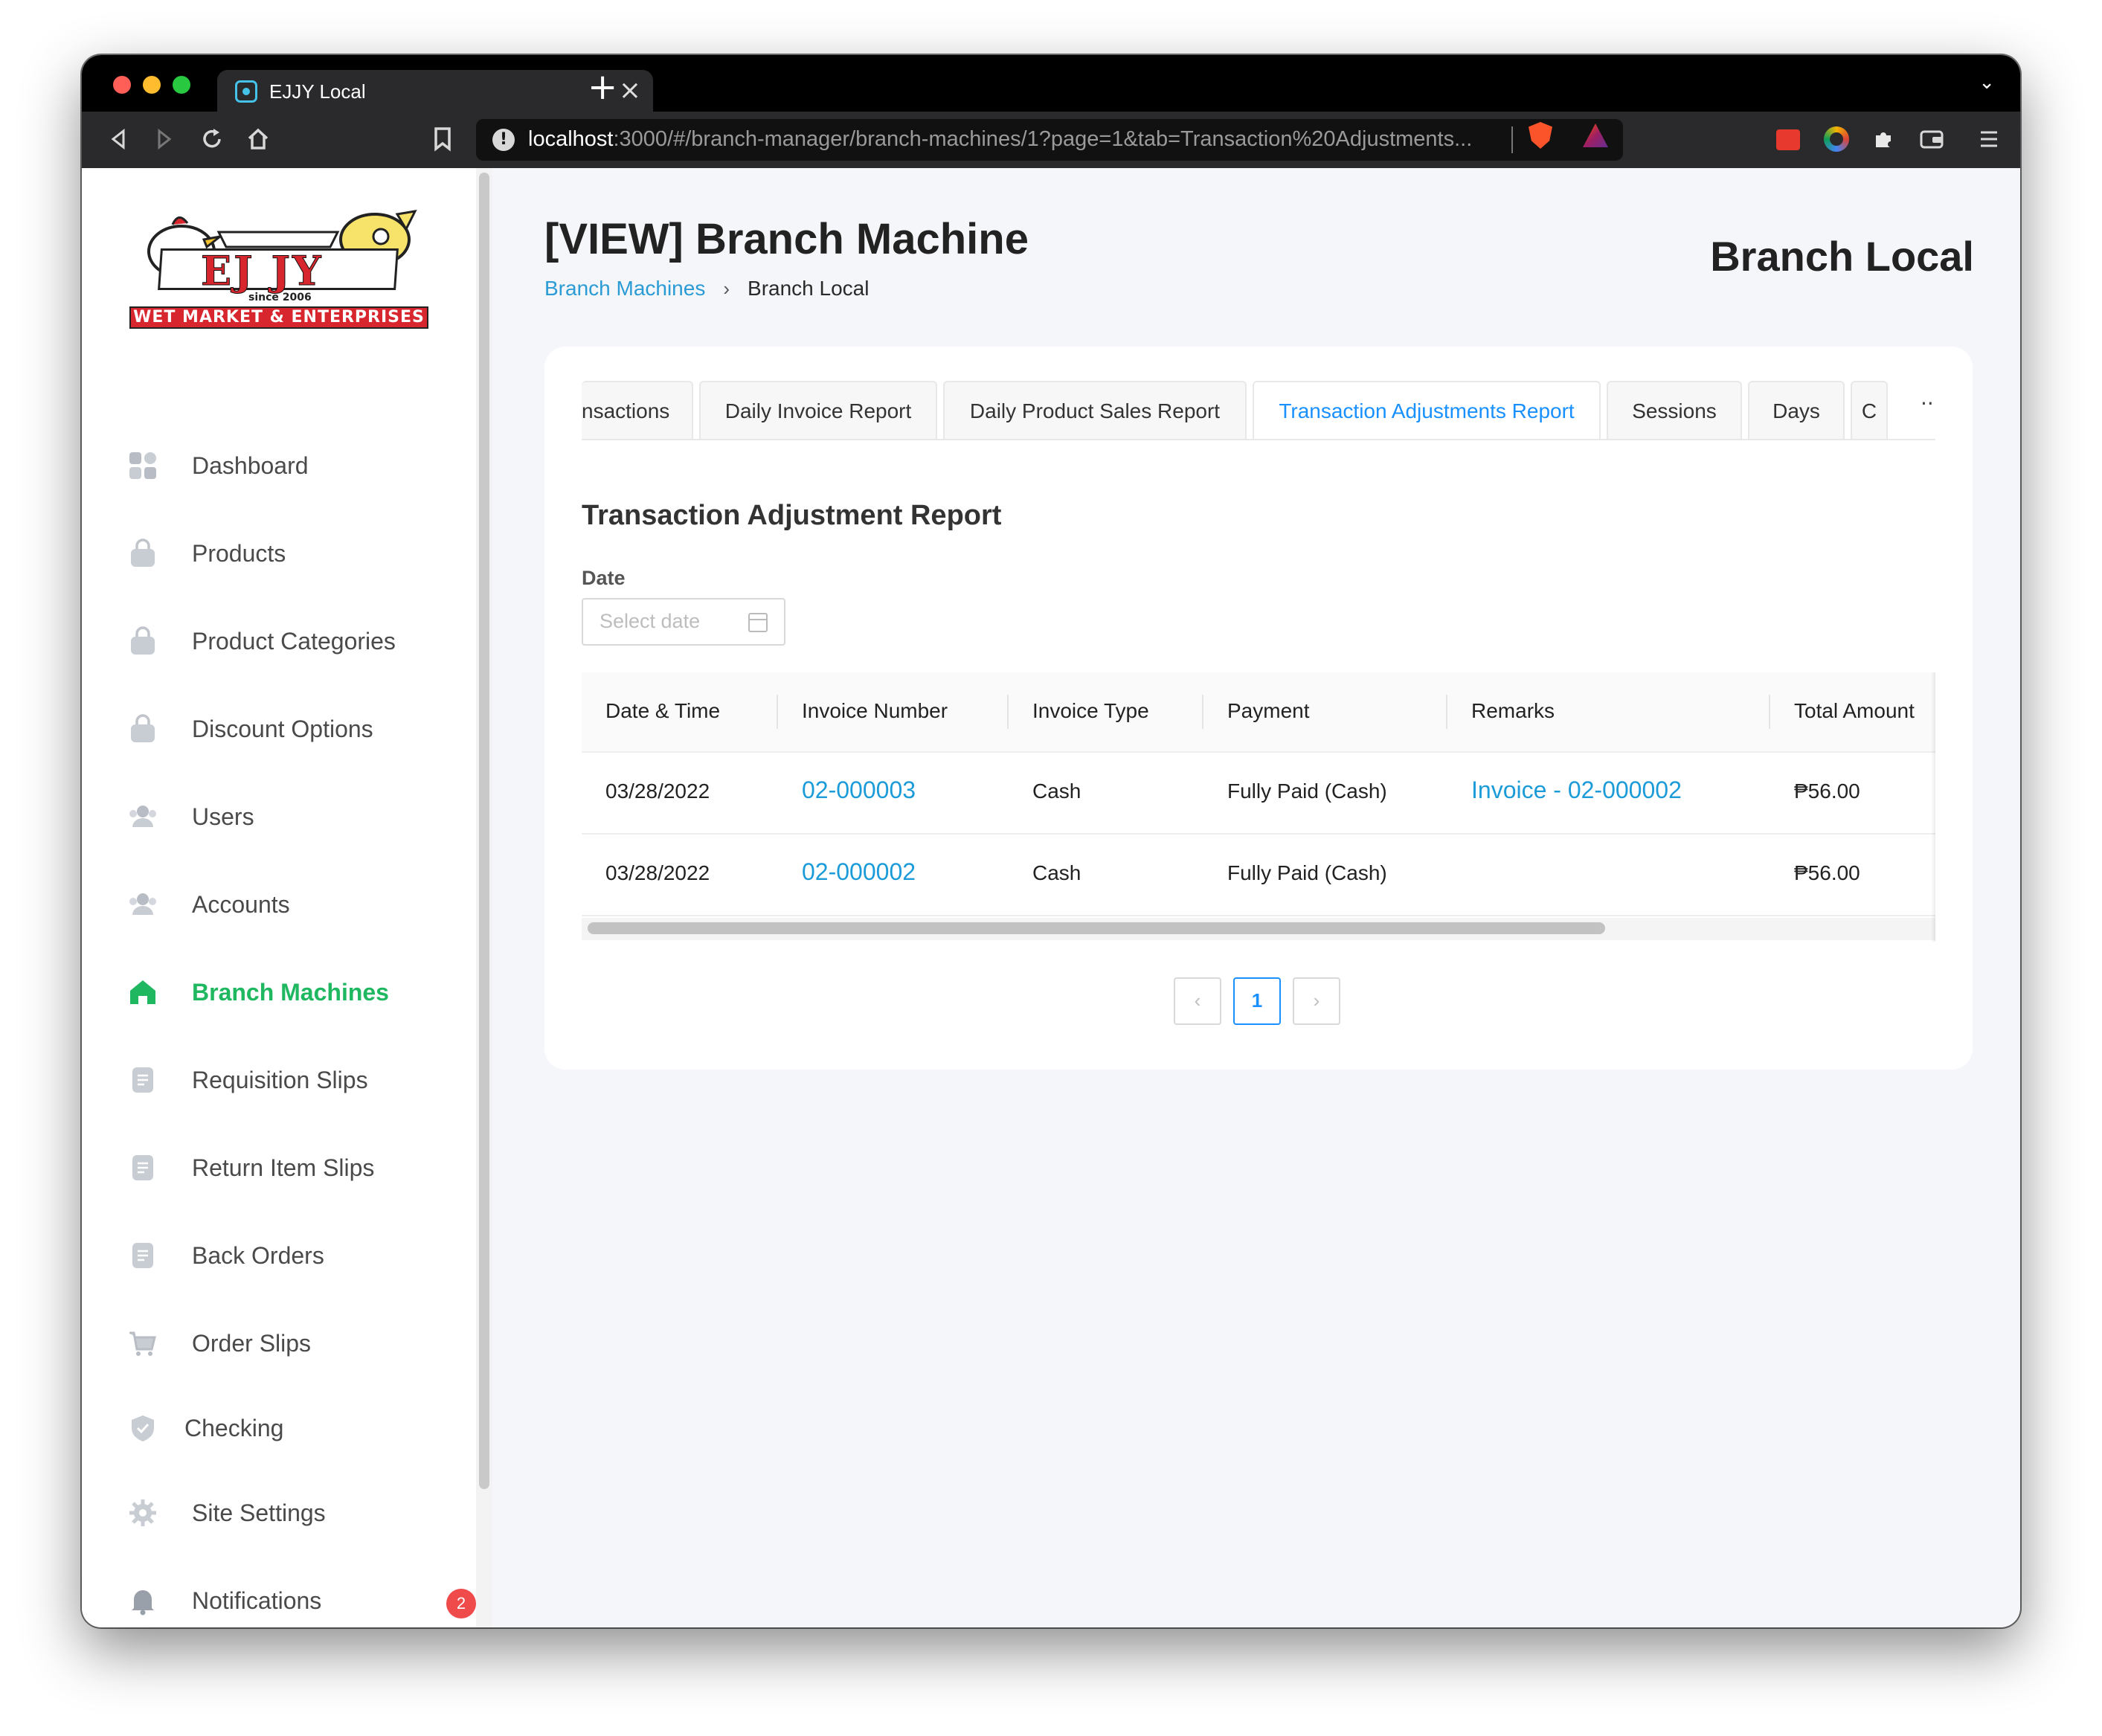 The width and height of the screenshot is (2102, 1736). I want to click on users-icon, so click(143, 904).